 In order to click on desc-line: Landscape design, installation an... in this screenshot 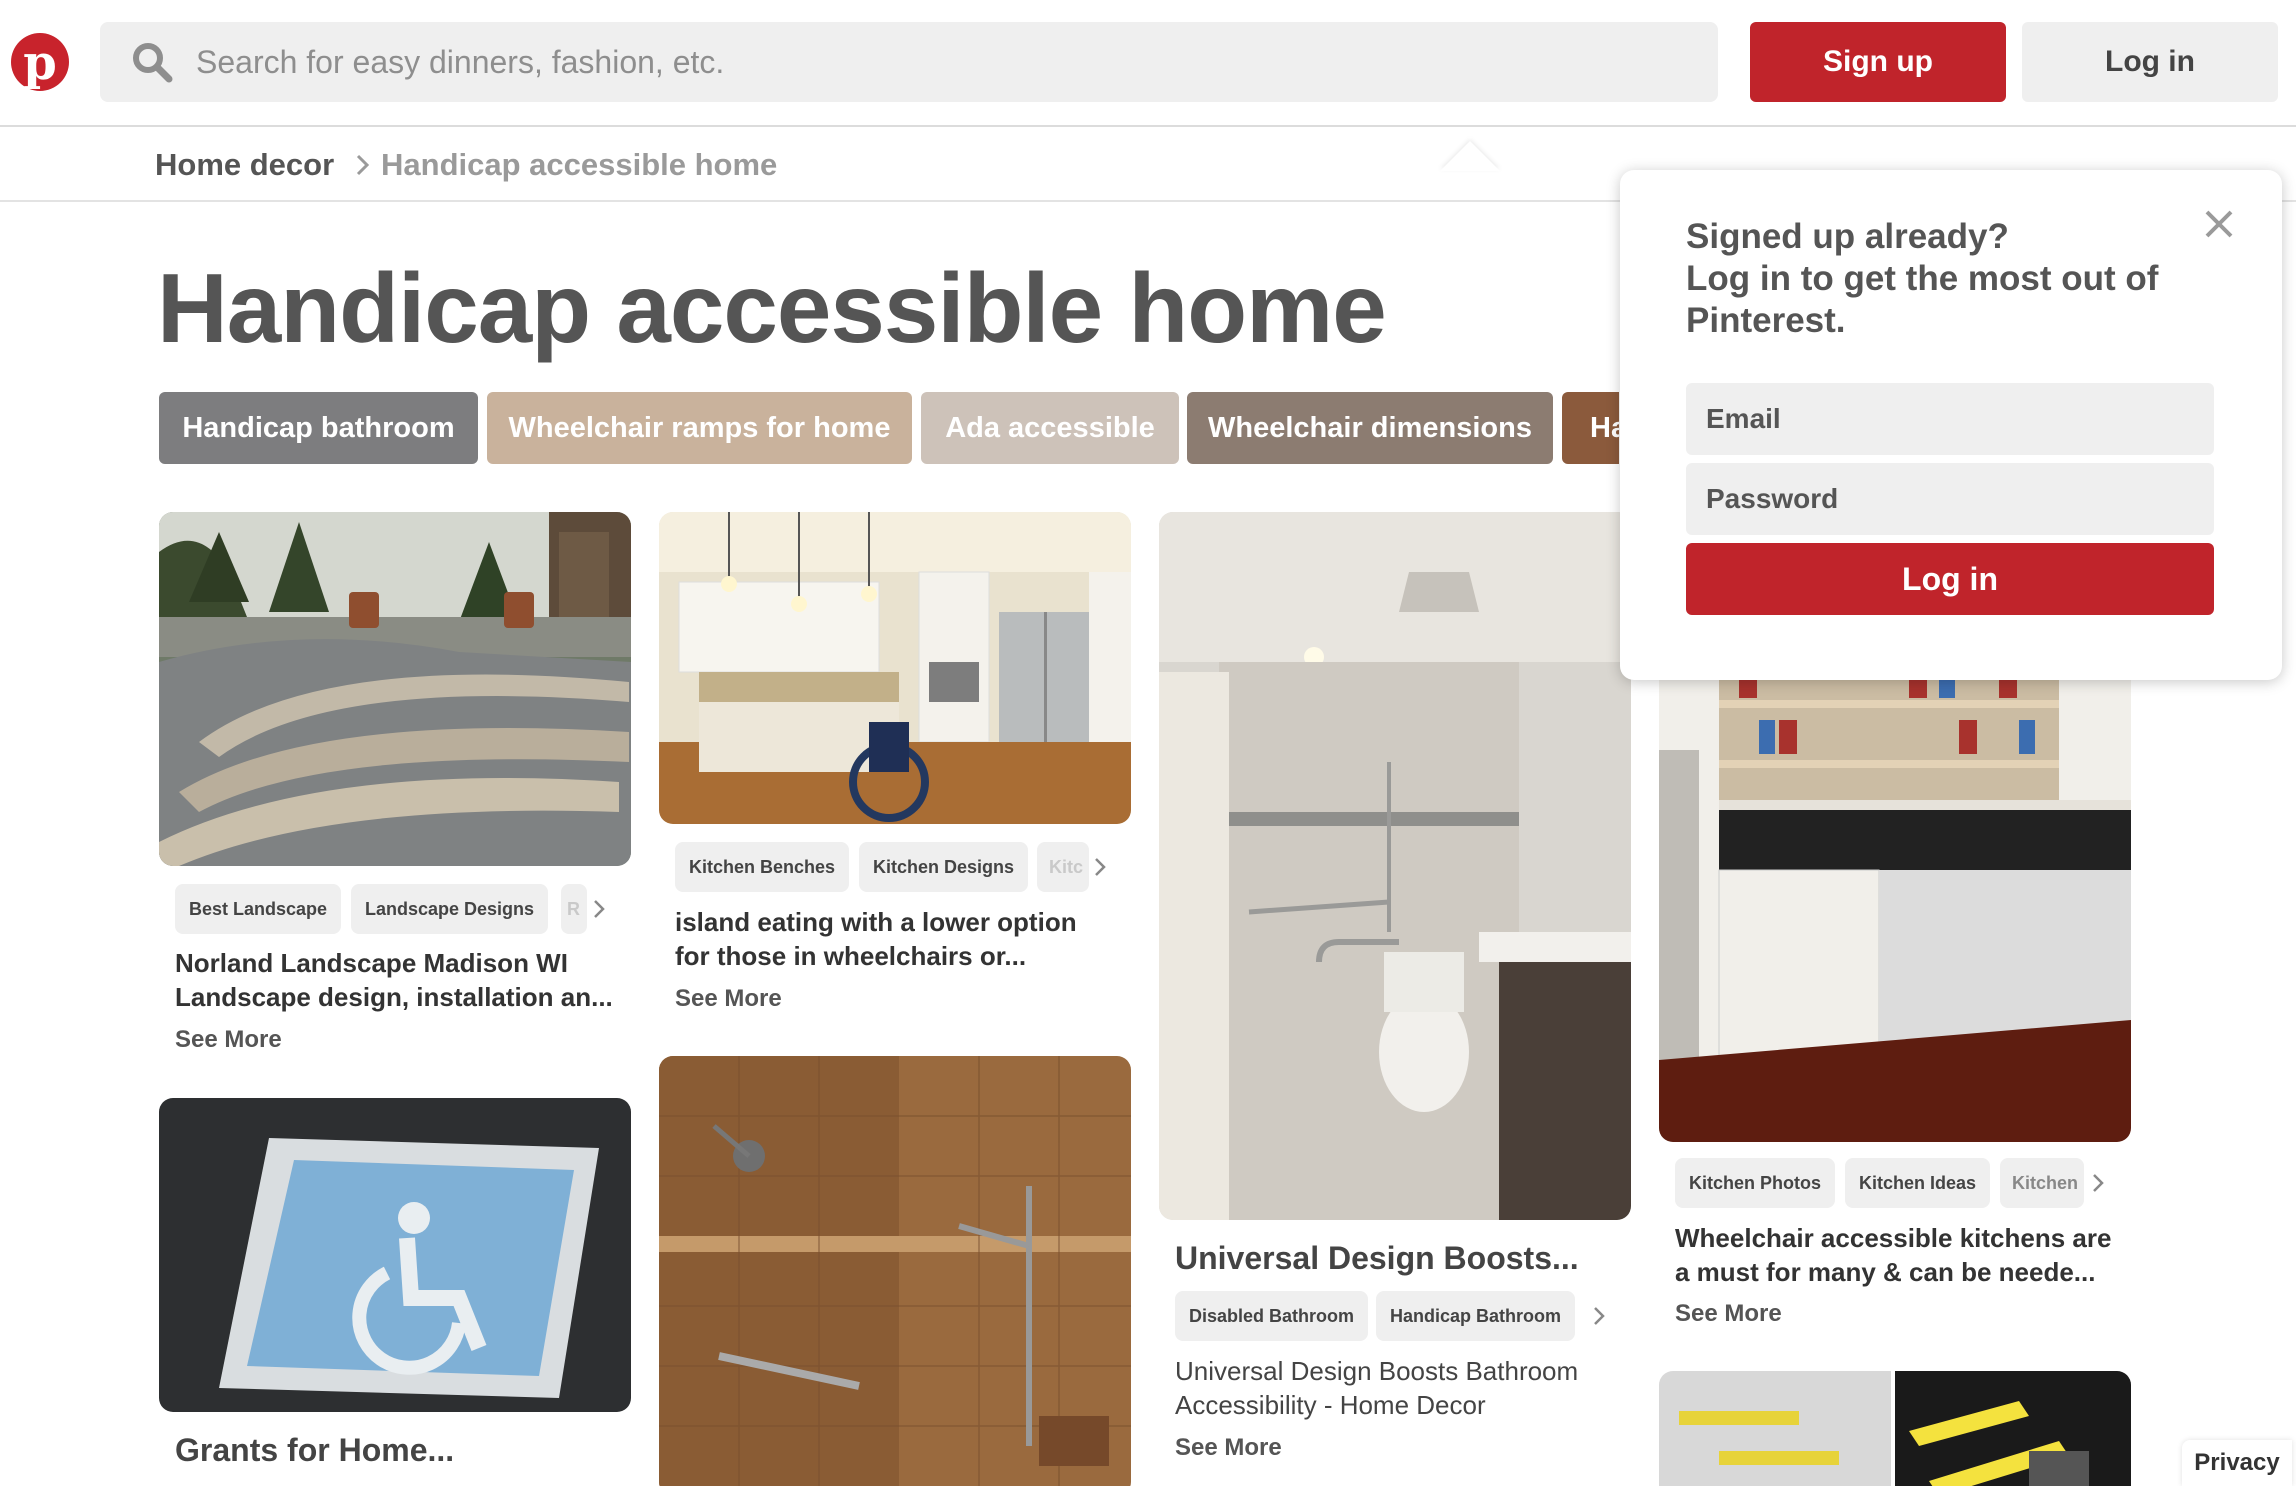, I will do `click(394, 997)`.